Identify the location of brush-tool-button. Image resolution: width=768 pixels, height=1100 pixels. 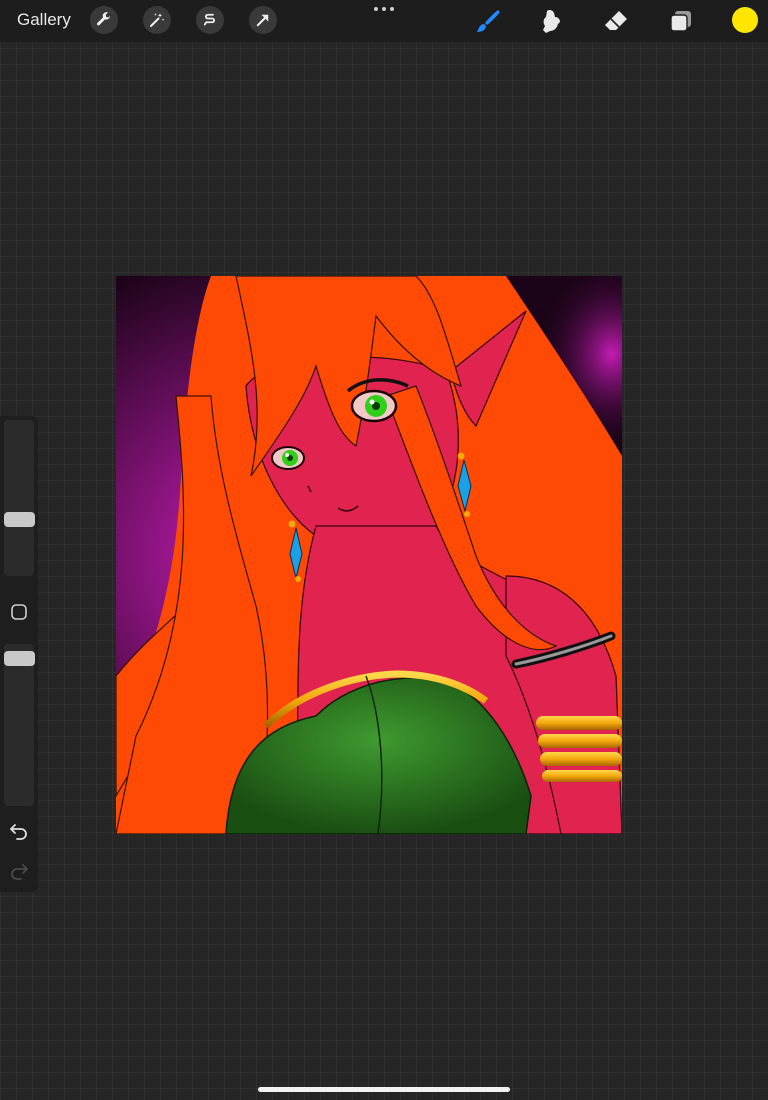
(488, 21).